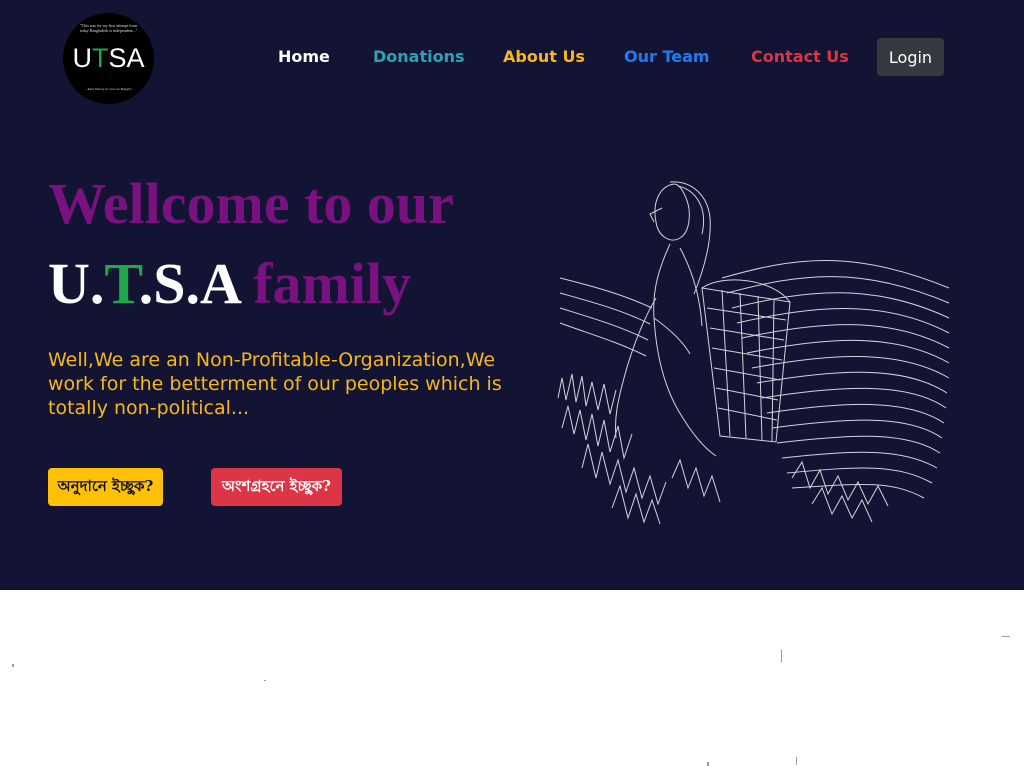  What do you see at coordinates (276, 487) in the screenshot?
I see `join-interest-button: অংশগ্রহনে ইচ্ছুক?` at bounding box center [276, 487].